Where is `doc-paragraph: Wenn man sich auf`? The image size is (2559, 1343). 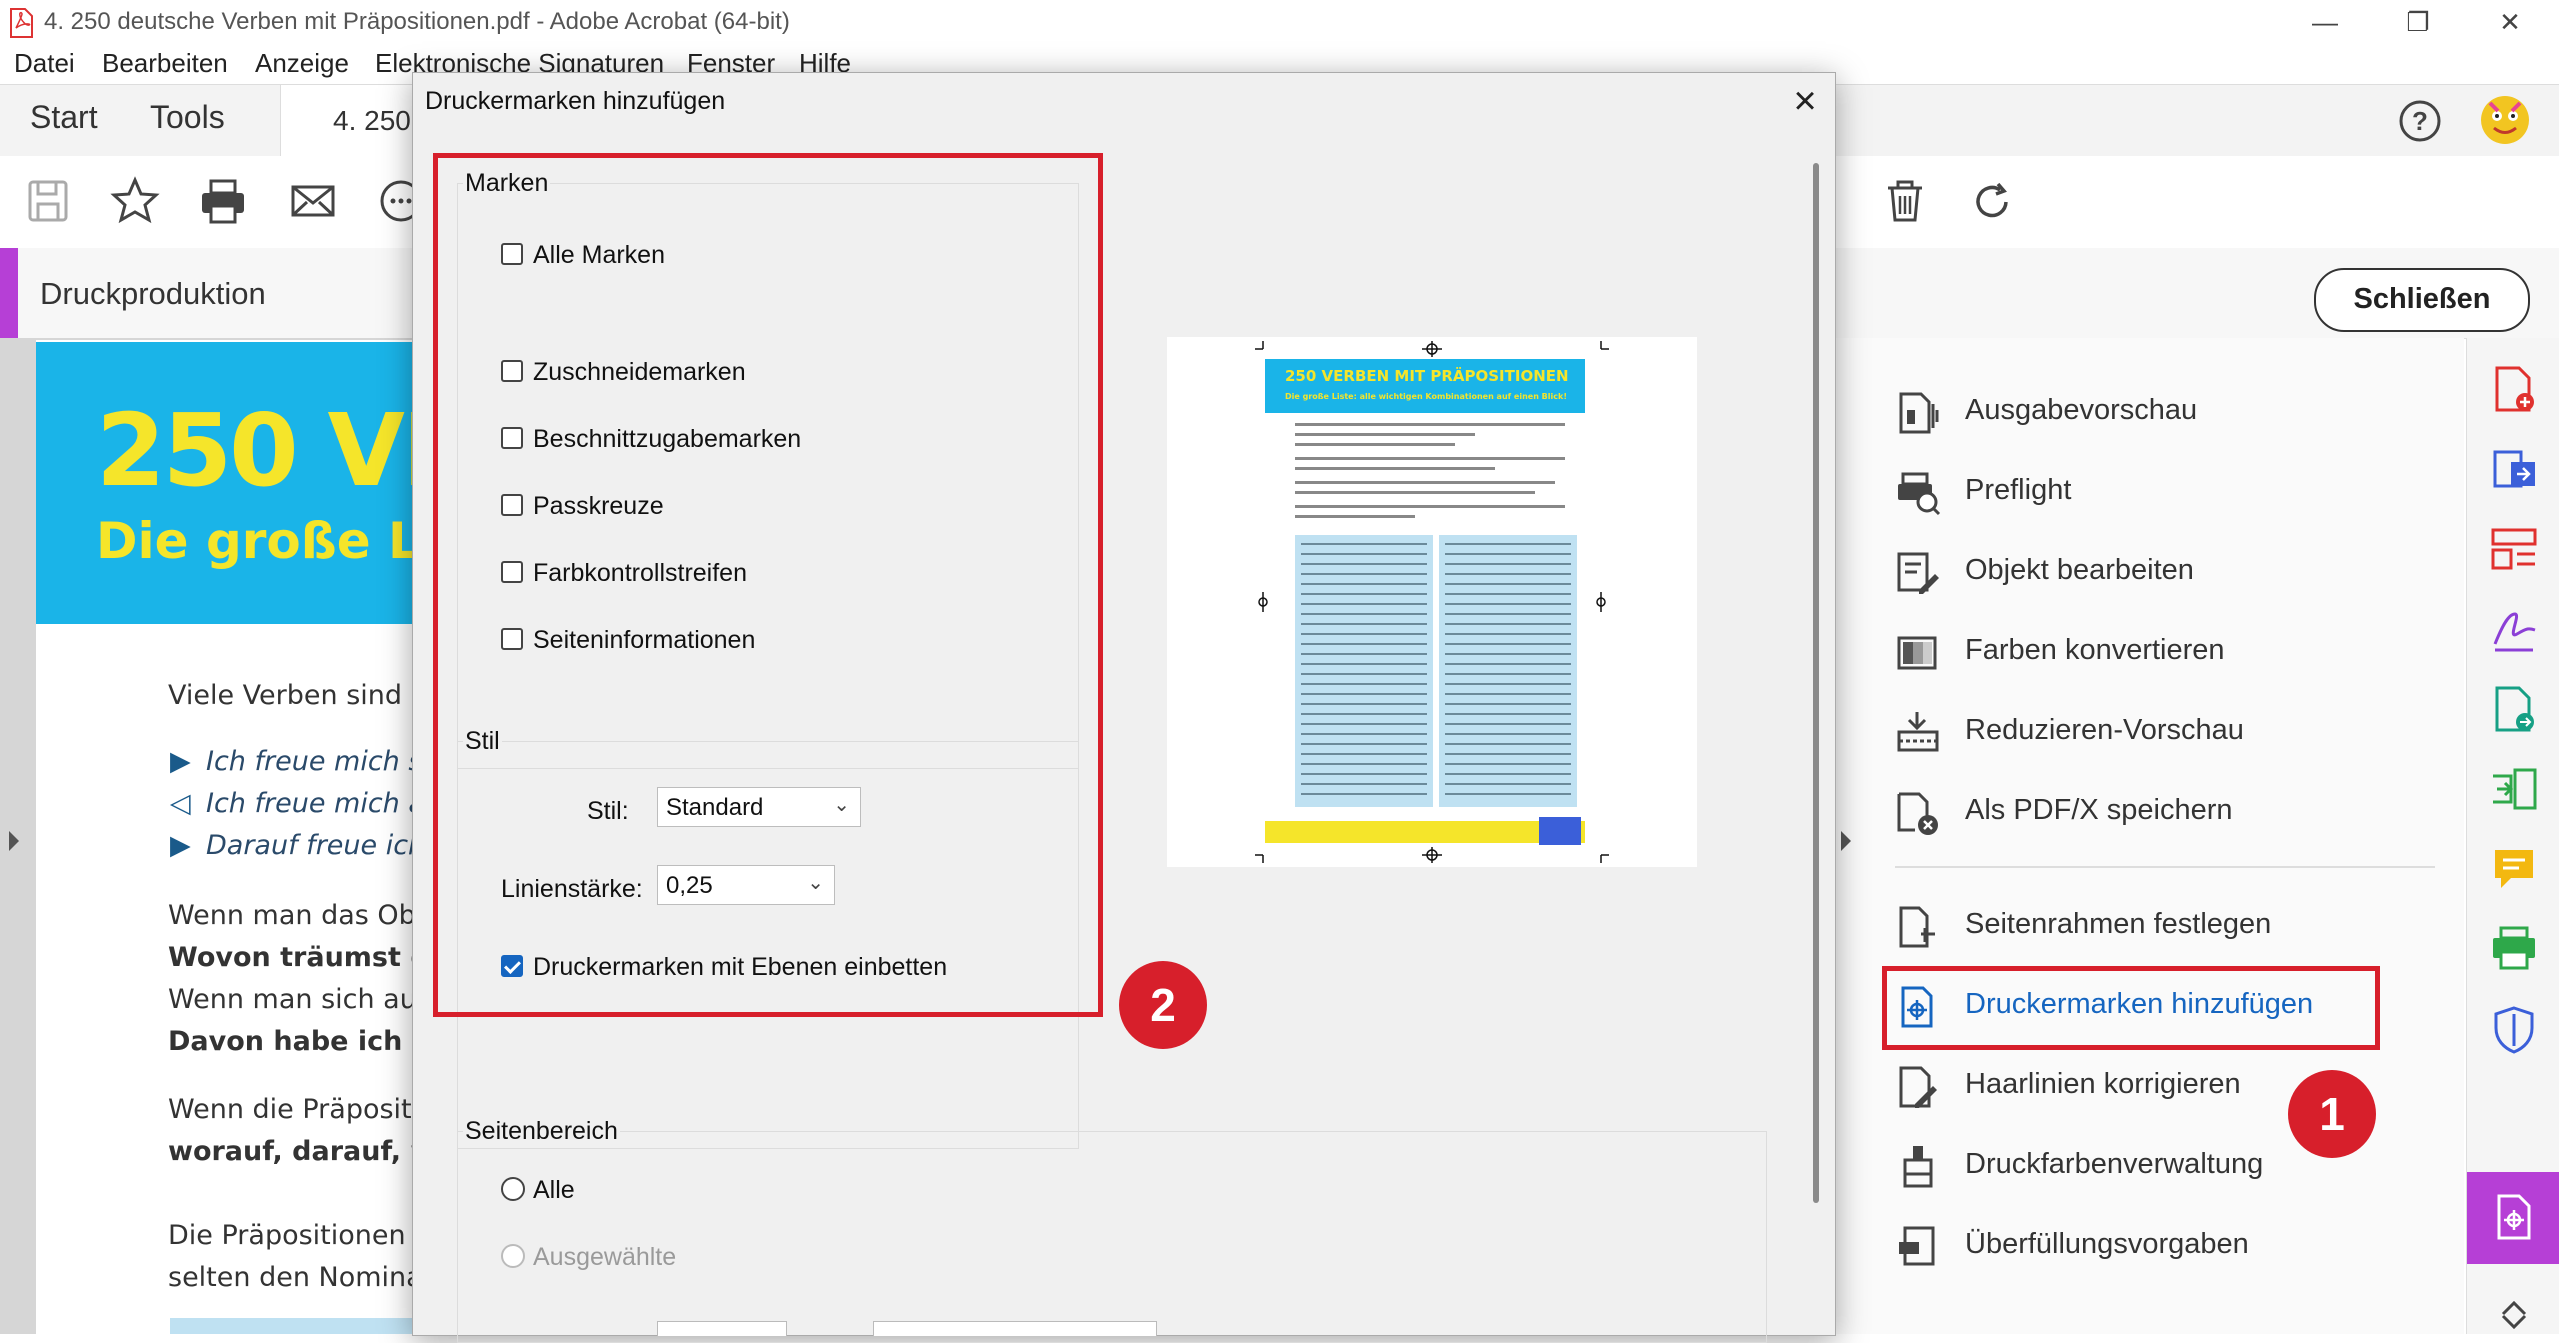
doc-paragraph: Wenn man sich auf is located at coordinates (297, 999).